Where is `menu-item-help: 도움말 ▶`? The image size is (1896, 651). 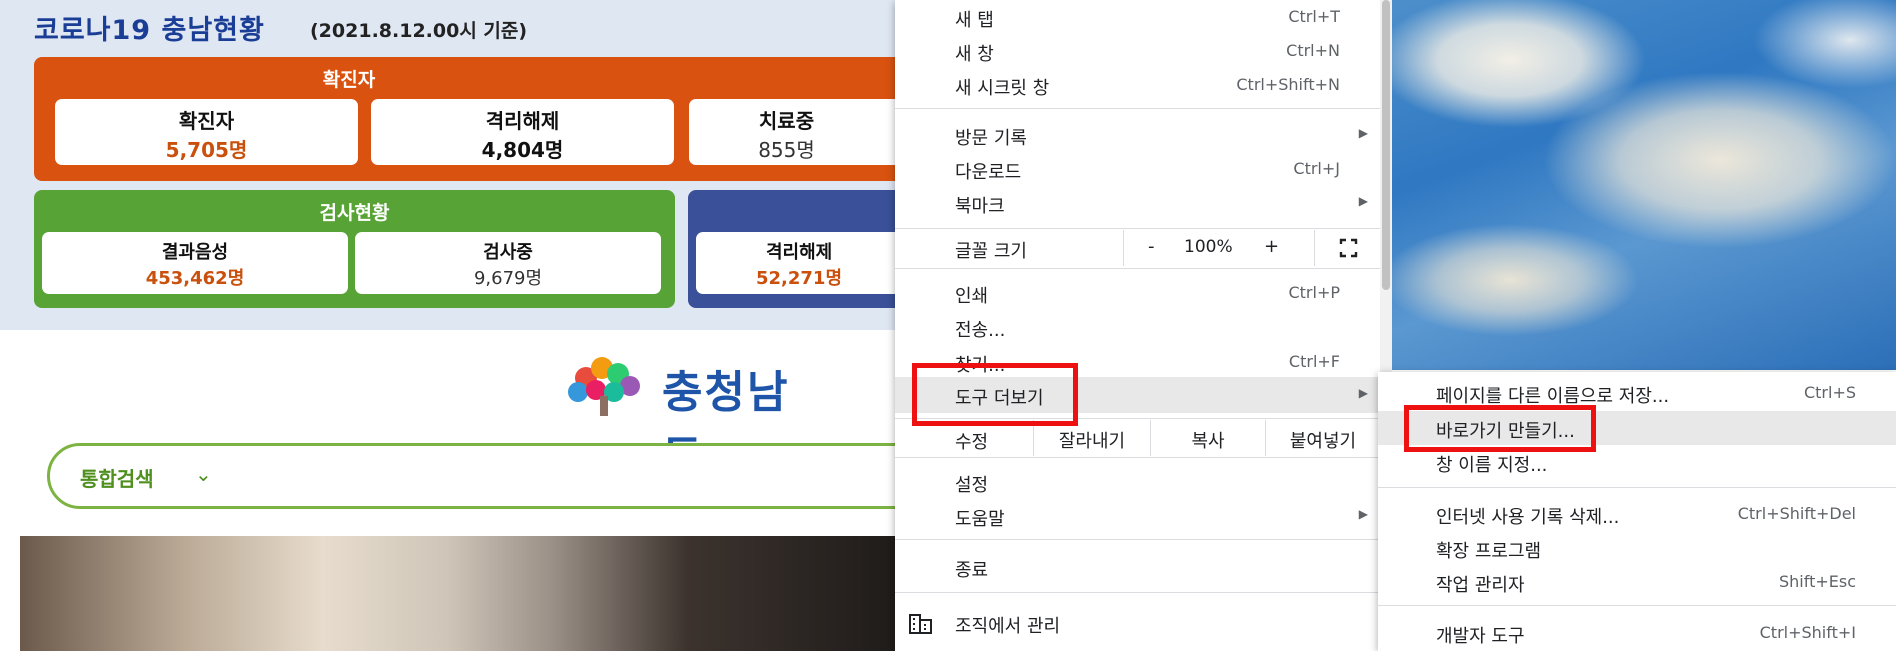 menu-item-help: 도움말 ▶ is located at coordinates (1137, 516).